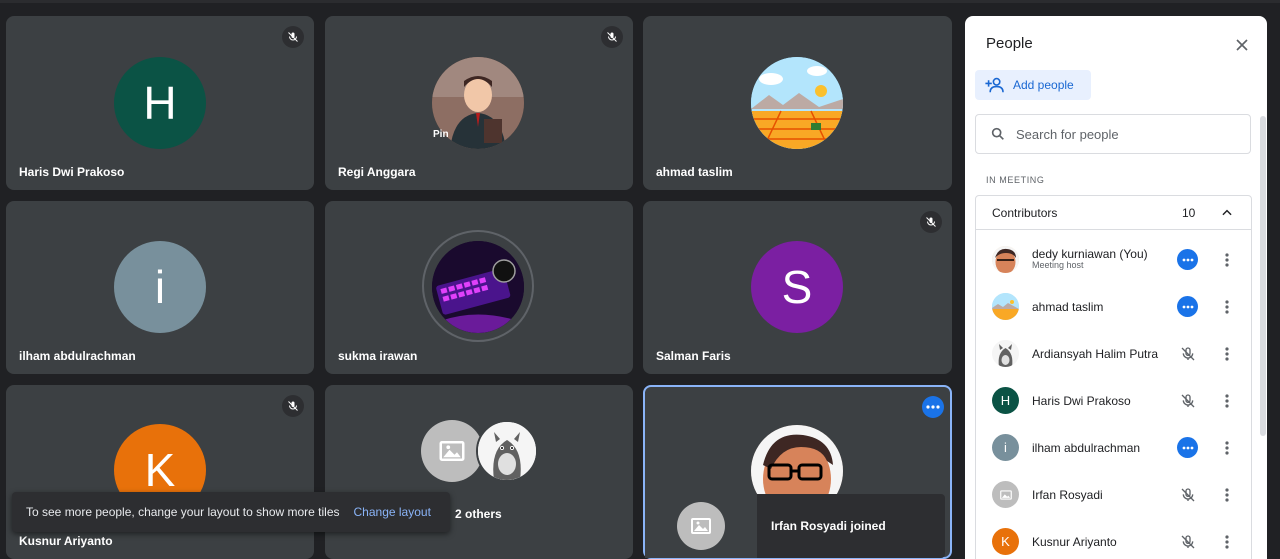 The image size is (1280, 559). Describe the element at coordinates (1095, 354) in the screenshot. I see `participant-name: Ardiansyah Halim Putra` at that location.